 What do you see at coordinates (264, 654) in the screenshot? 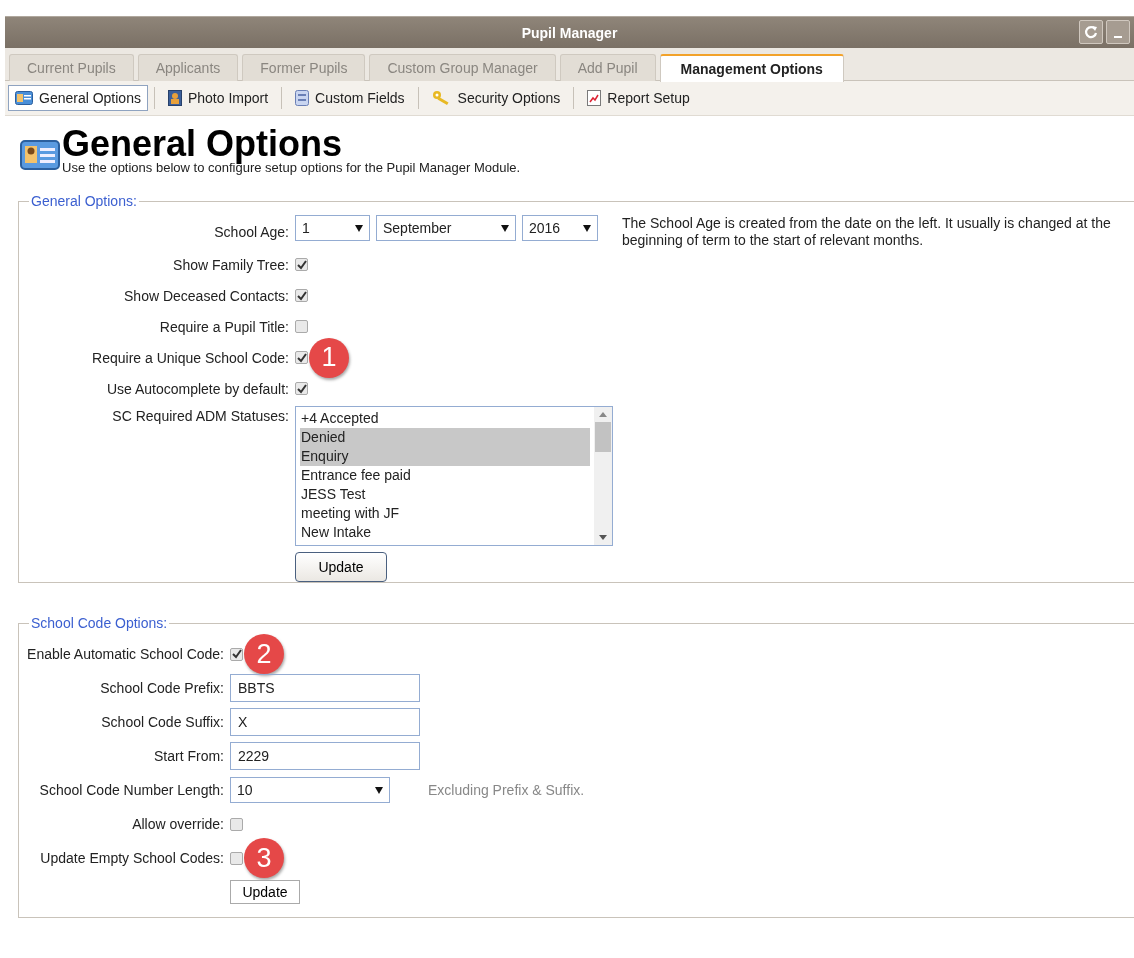
I see `callout-badge: 2` at bounding box center [264, 654].